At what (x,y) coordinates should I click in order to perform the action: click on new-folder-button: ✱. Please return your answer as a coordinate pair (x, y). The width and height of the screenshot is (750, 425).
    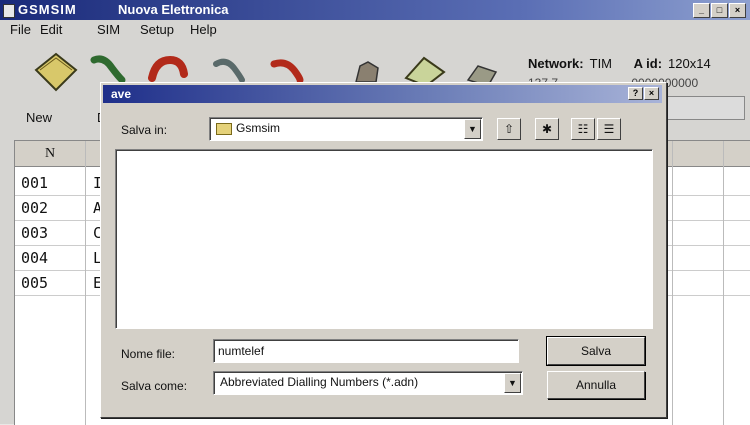
    Looking at the image, I should click on (547, 129).